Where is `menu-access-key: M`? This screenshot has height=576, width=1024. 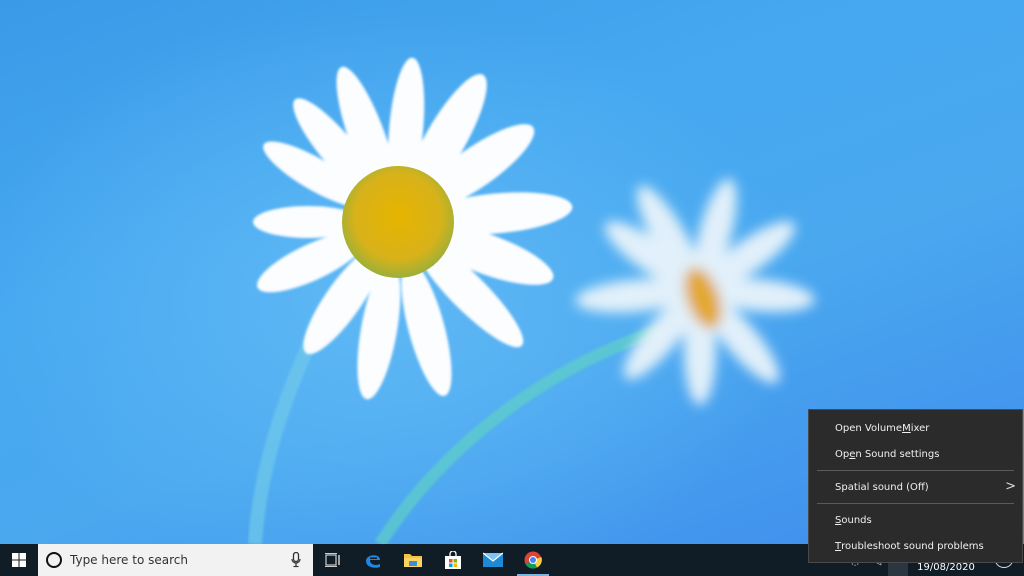 menu-access-key: M is located at coordinates (906, 428).